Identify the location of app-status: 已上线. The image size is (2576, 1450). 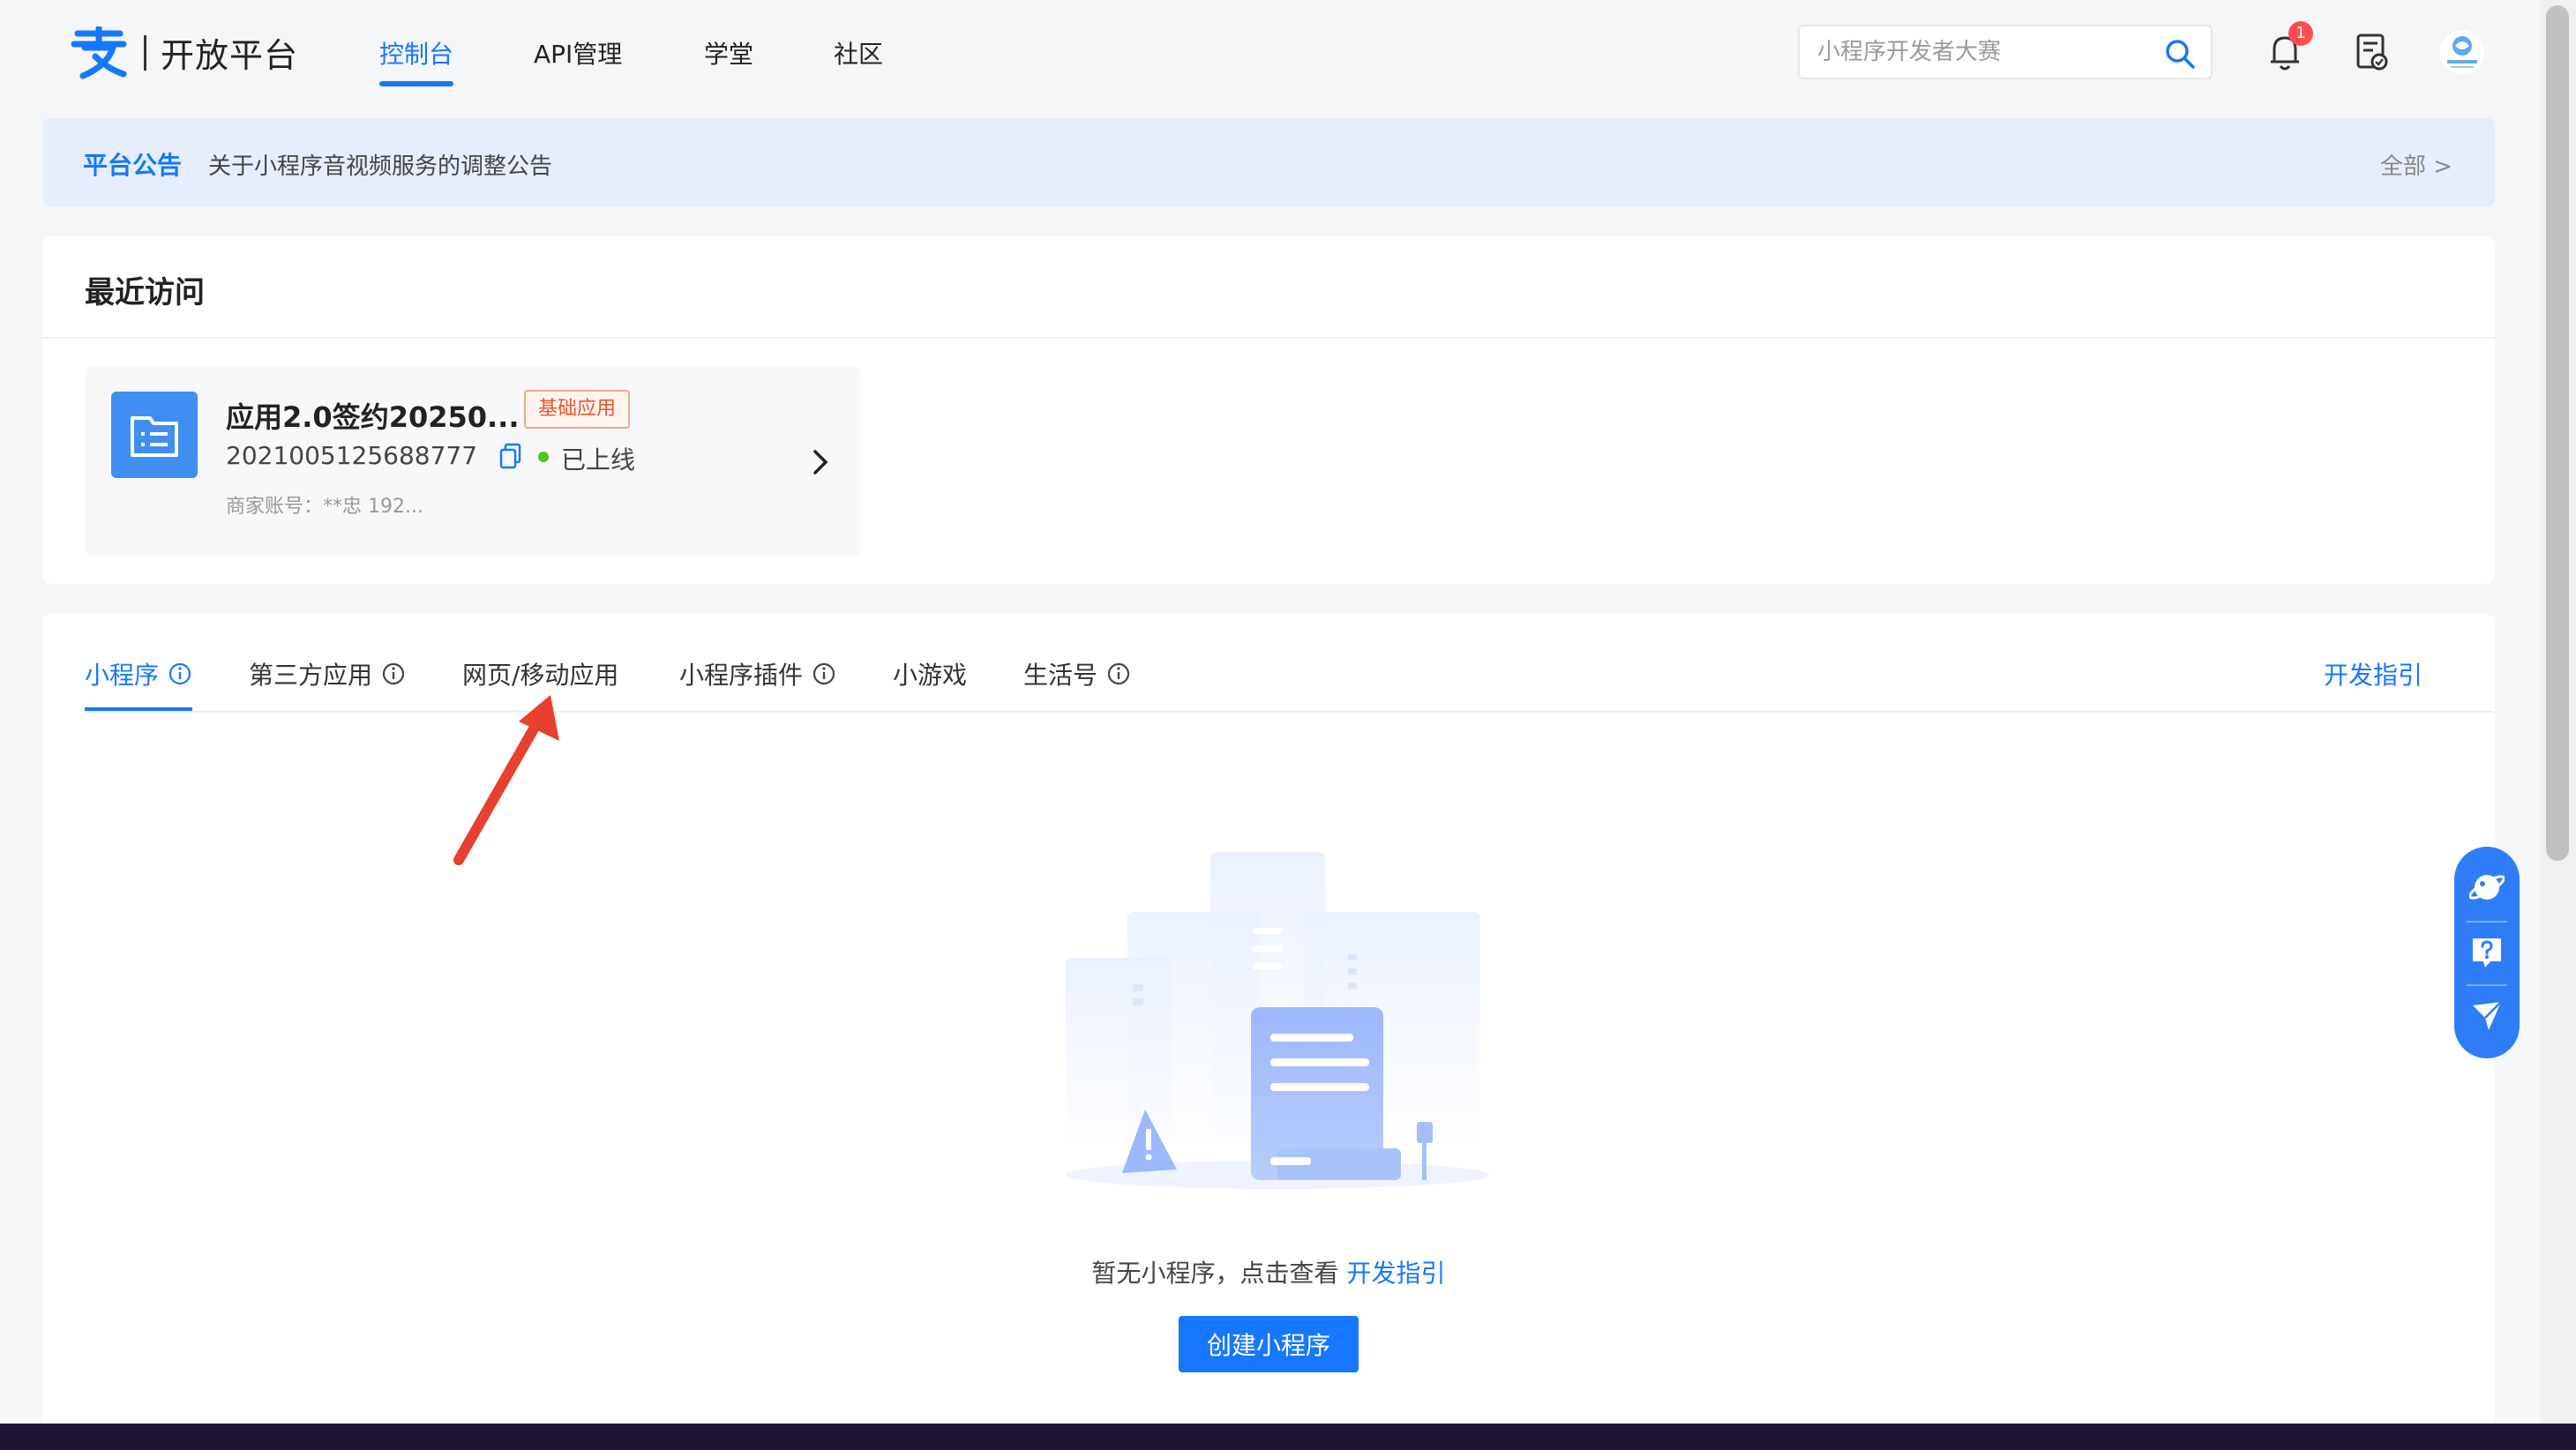
(599, 460).